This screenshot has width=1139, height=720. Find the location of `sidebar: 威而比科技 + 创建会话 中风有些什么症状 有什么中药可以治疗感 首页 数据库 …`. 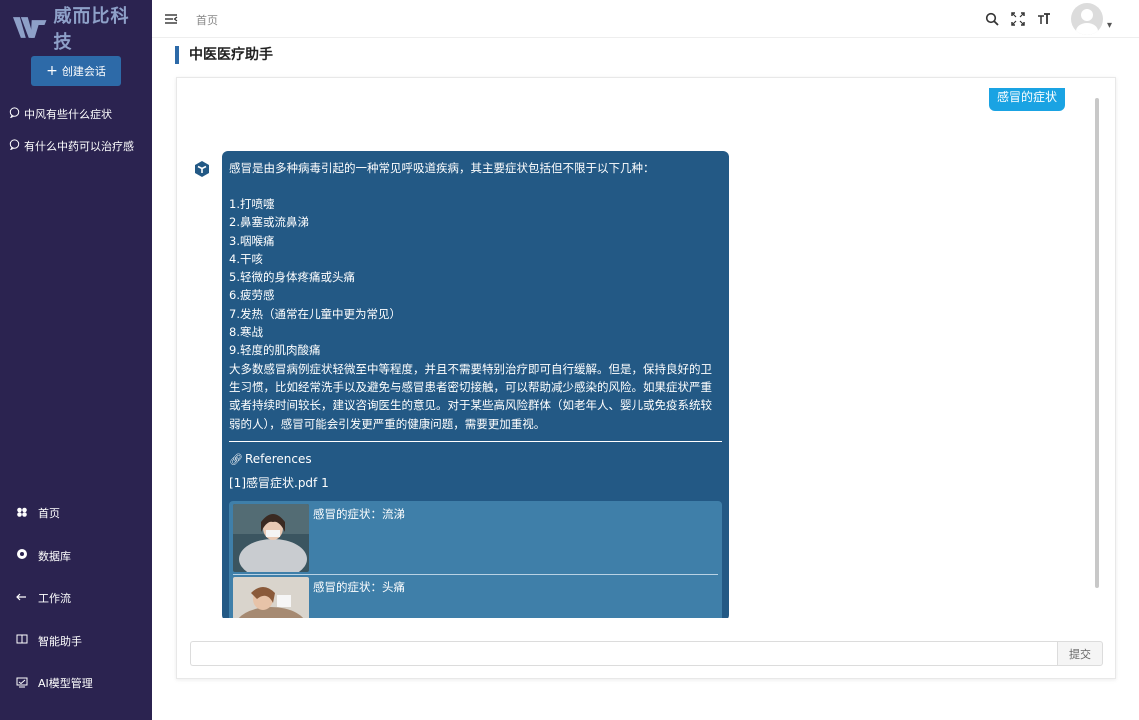

sidebar: 威而比科技 + 创建会话 中风有些什么症状 有什么中药可以治疗感 首页 数据库 … is located at coordinates (76, 360).